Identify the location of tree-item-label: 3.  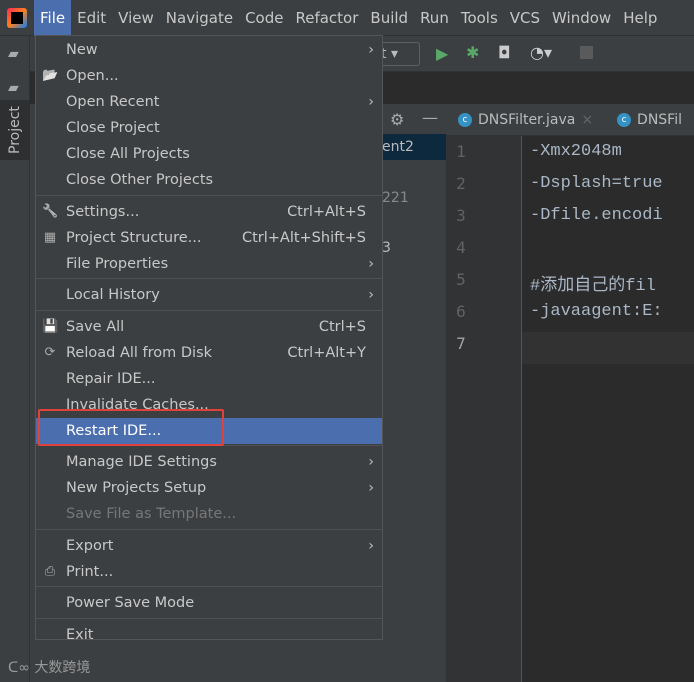
(386, 248).